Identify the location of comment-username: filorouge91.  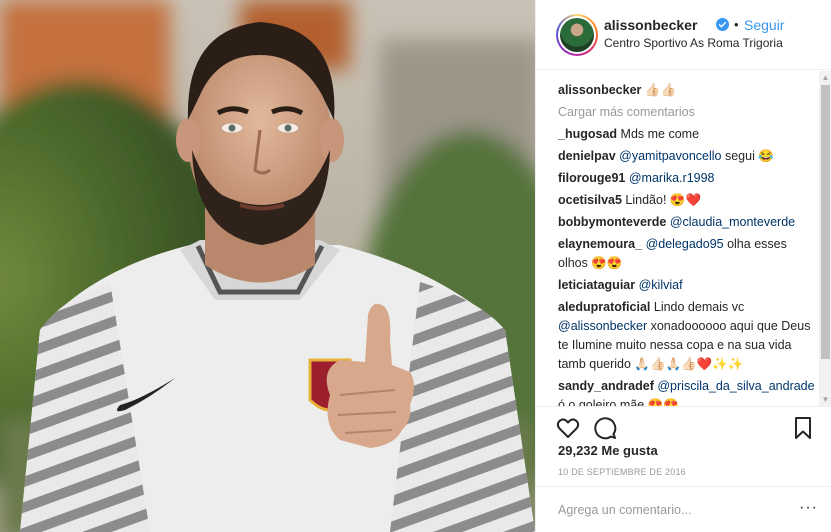
(591, 178).